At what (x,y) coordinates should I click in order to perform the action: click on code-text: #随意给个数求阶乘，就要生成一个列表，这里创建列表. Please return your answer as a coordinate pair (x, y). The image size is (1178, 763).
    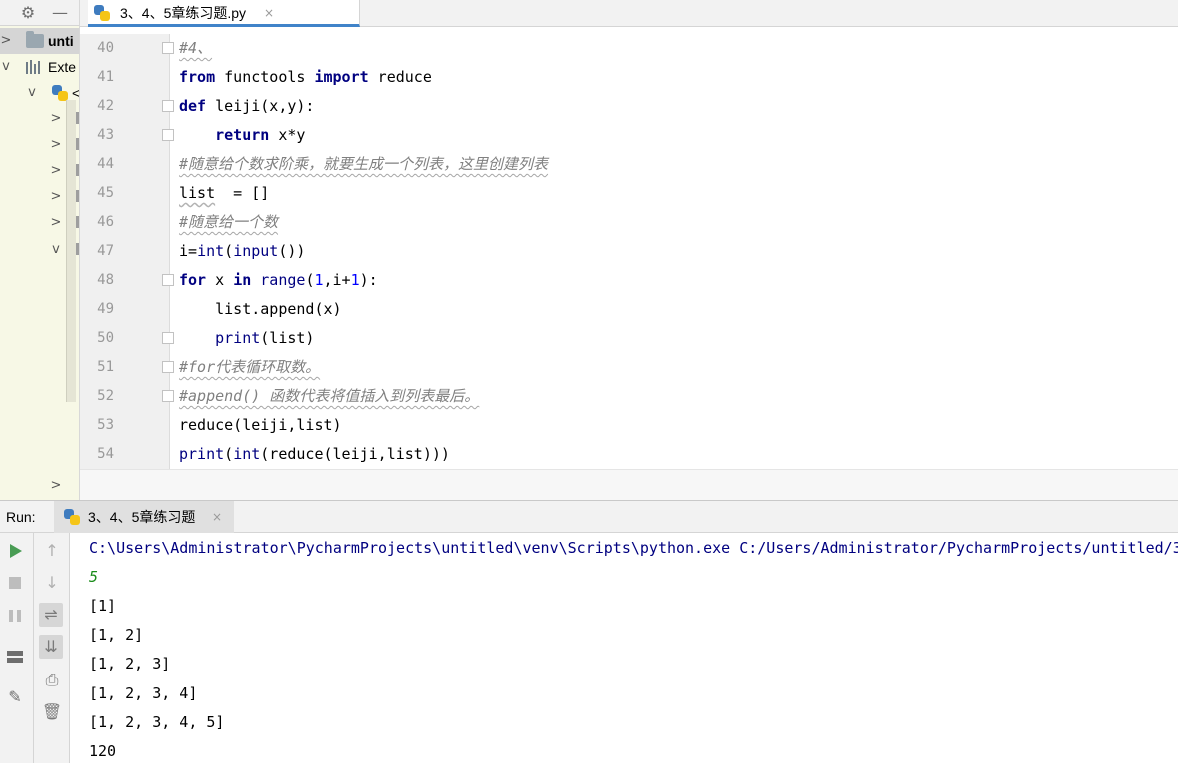
    Looking at the image, I should click on (363, 164).